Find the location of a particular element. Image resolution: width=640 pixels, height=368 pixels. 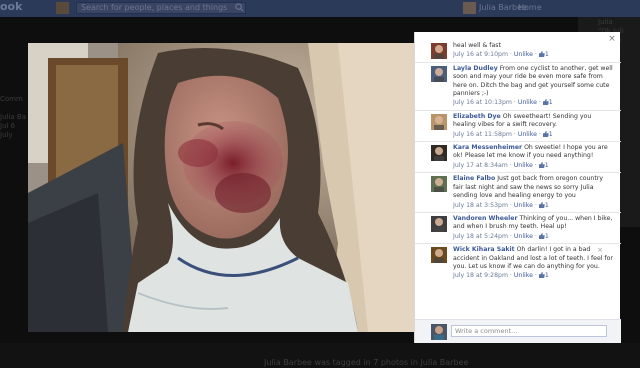

comment-timestamp: July 18 at 5:24pm is located at coordinates (480, 236).